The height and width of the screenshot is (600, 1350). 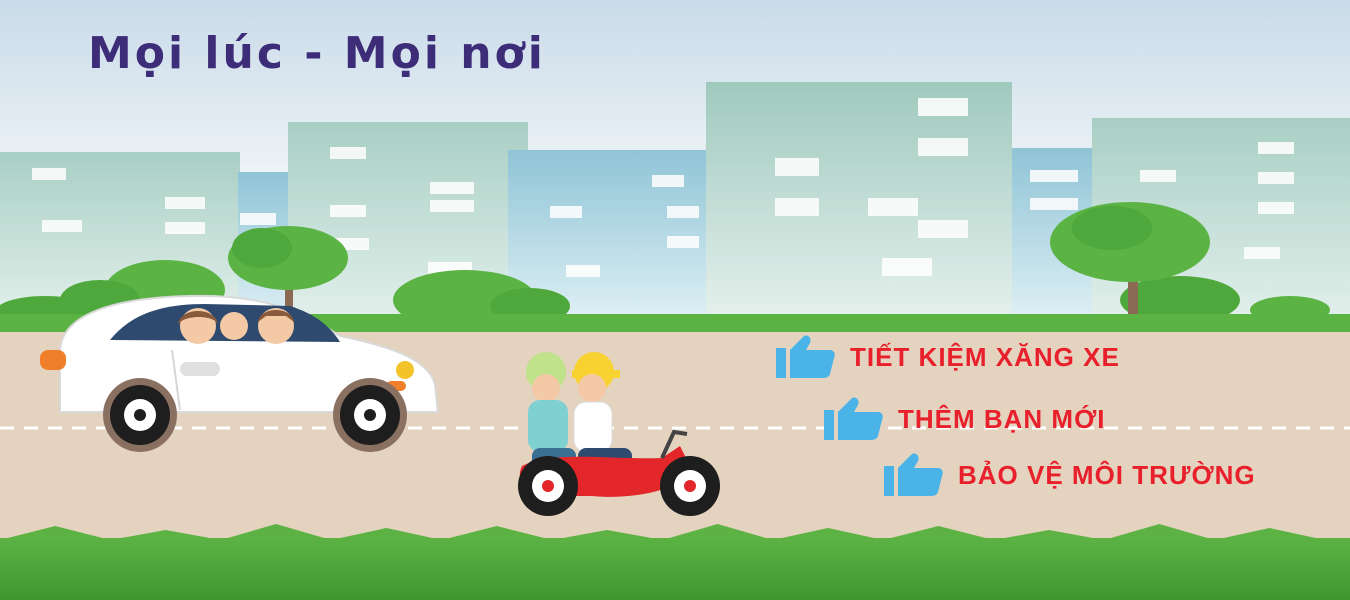 I want to click on benefit-label: BẢO VỆ MÔI TRƯỜNG, so click(x=1107, y=474).